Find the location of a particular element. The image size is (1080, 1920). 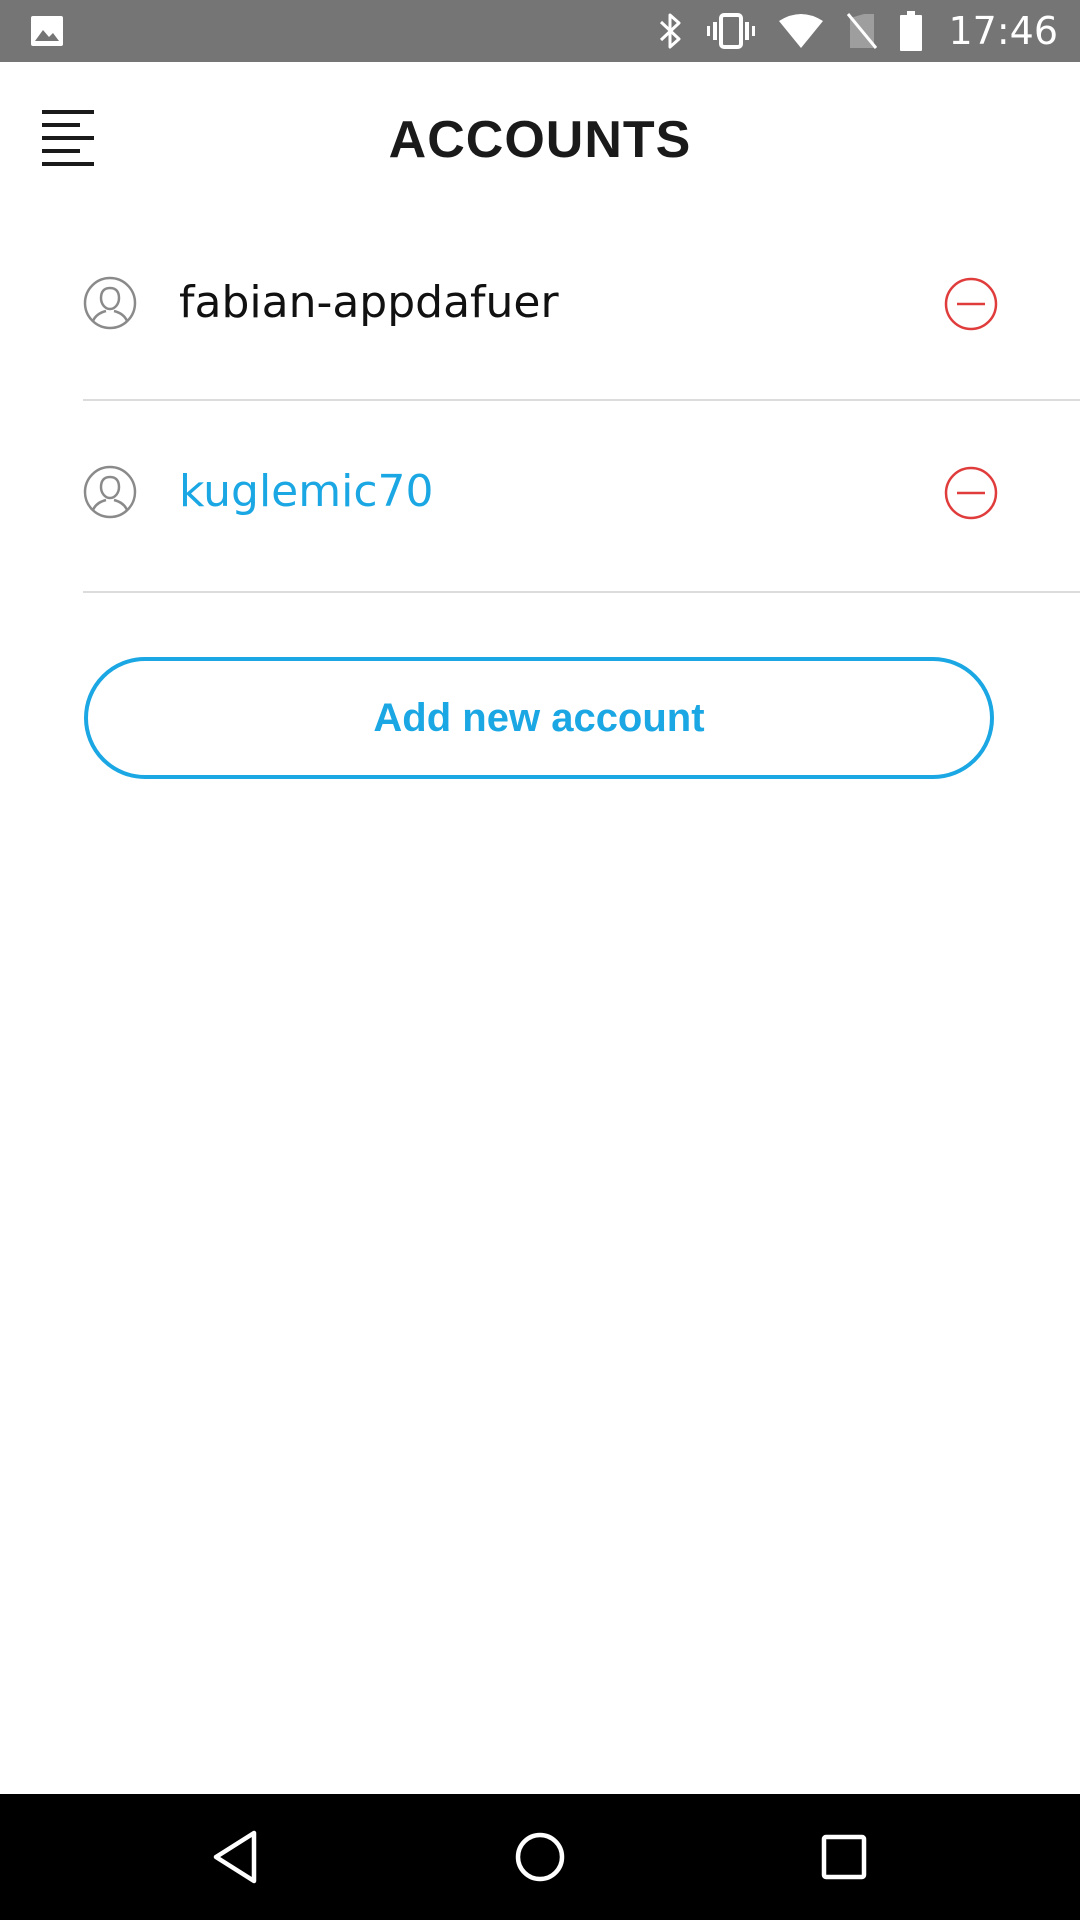

account-row: fabian-appdafuer is located at coordinates (581, 306).